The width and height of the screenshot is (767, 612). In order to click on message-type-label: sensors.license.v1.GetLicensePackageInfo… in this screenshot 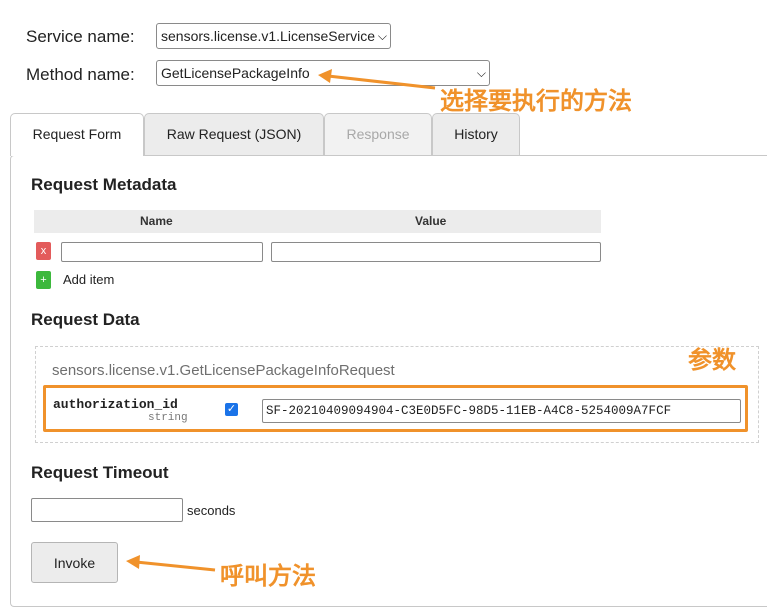, I will do `click(223, 370)`.